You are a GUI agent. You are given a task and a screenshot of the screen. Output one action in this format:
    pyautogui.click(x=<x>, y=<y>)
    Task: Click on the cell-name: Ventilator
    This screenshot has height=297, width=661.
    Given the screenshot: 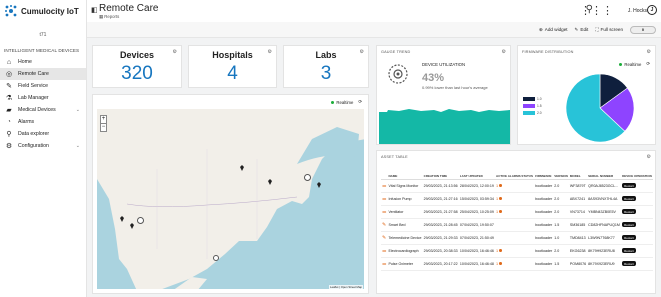 What is the action you would take?
    pyautogui.click(x=405, y=212)
    